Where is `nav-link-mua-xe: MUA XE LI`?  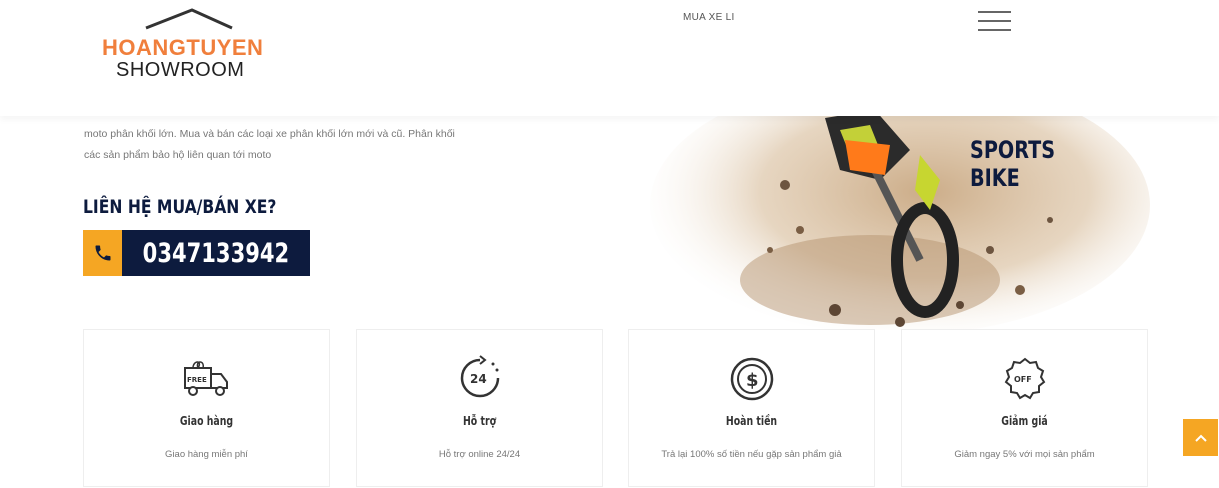
nav-link-mua-xe: MUA XE LI is located at coordinates (709, 17).